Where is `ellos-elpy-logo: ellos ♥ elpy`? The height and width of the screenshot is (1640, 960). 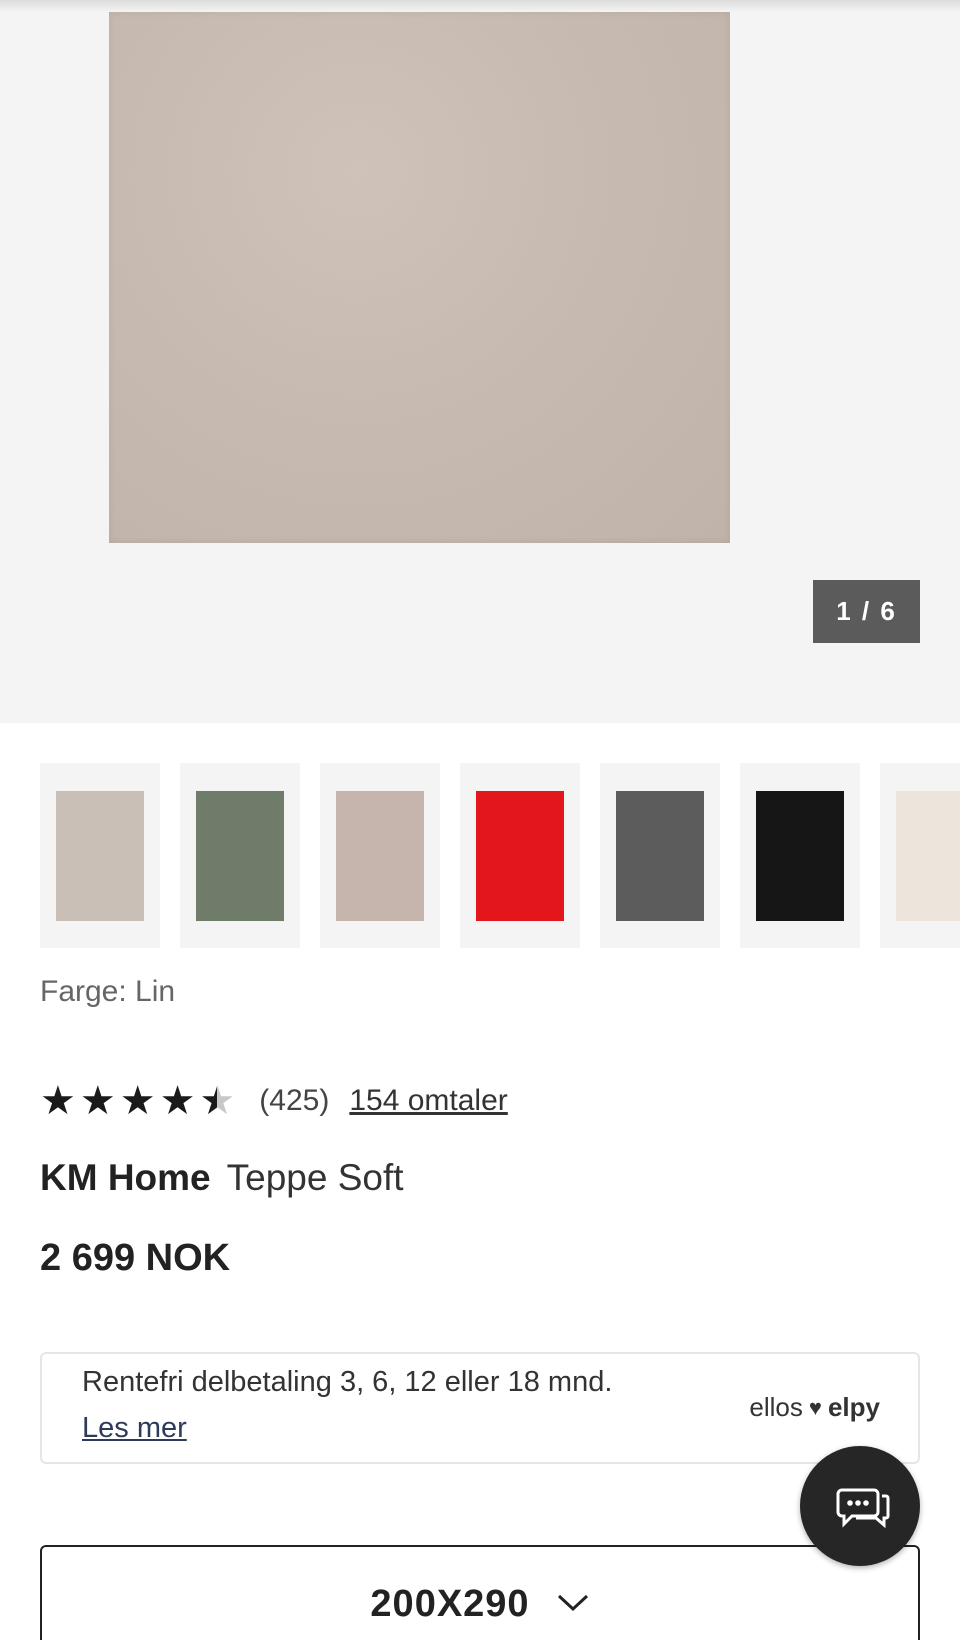
ellos-elpy-logo: ellos ♥ elpy is located at coordinates (814, 1407).